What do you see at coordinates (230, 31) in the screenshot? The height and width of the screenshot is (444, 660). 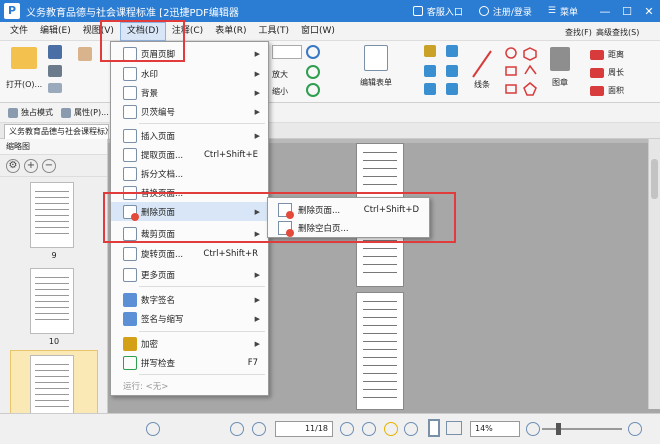 I see `menu-form: 表单(R)` at bounding box center [230, 31].